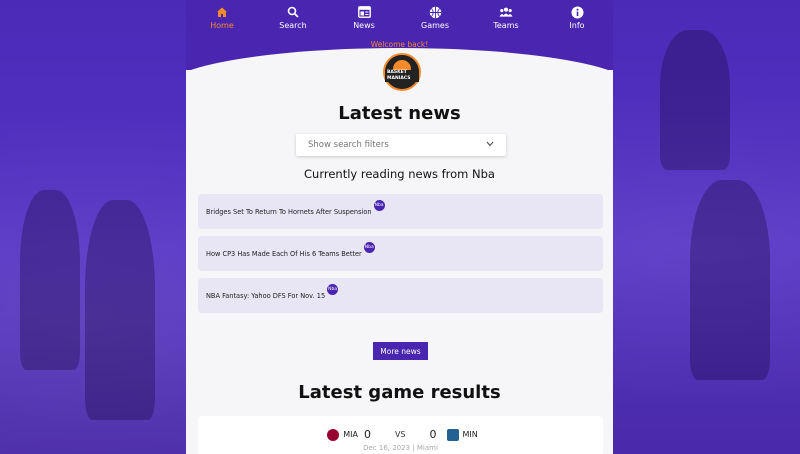 Image resolution: width=800 pixels, height=454 pixels. Describe the element at coordinates (333, 434) in the screenshot. I see `heat-logo-icon` at that location.